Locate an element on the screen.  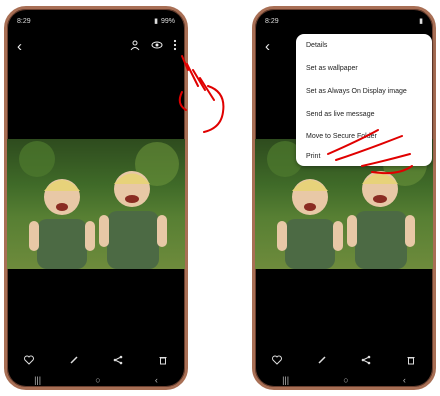
menu-item-details: Details is located at coordinates (316, 45).